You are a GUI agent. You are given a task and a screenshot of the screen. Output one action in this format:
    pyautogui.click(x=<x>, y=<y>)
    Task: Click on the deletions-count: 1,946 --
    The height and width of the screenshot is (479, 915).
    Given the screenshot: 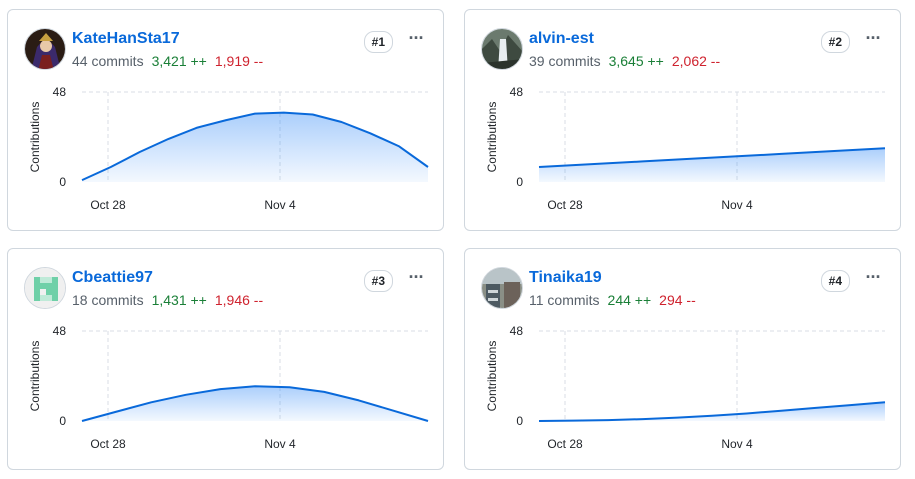 What is the action you would take?
    pyautogui.click(x=239, y=300)
    